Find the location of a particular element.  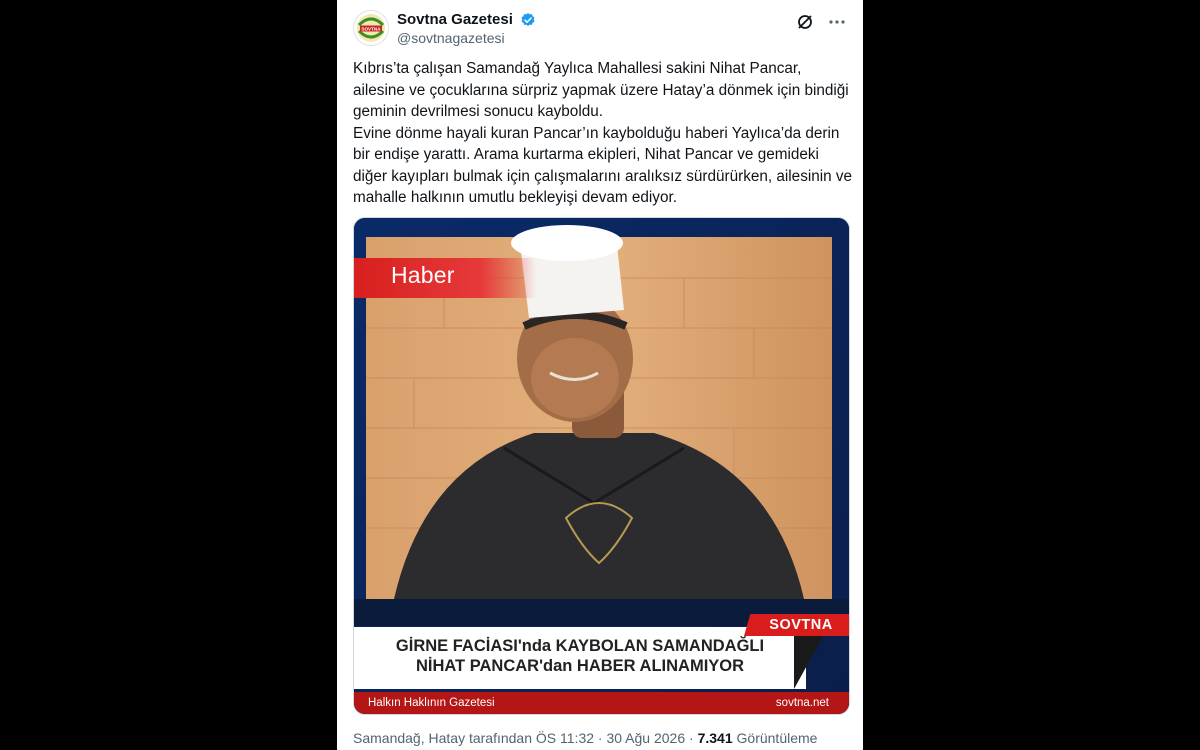

avatar: SOVTNA is located at coordinates (371, 28).